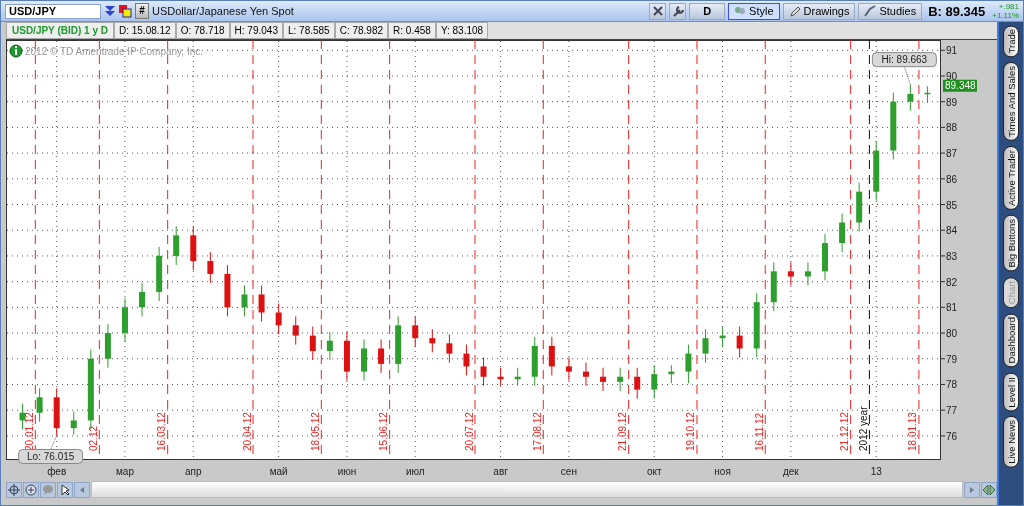  Describe the element at coordinates (707, 11) in the screenshot. I see `toolbar-button: D` at that location.